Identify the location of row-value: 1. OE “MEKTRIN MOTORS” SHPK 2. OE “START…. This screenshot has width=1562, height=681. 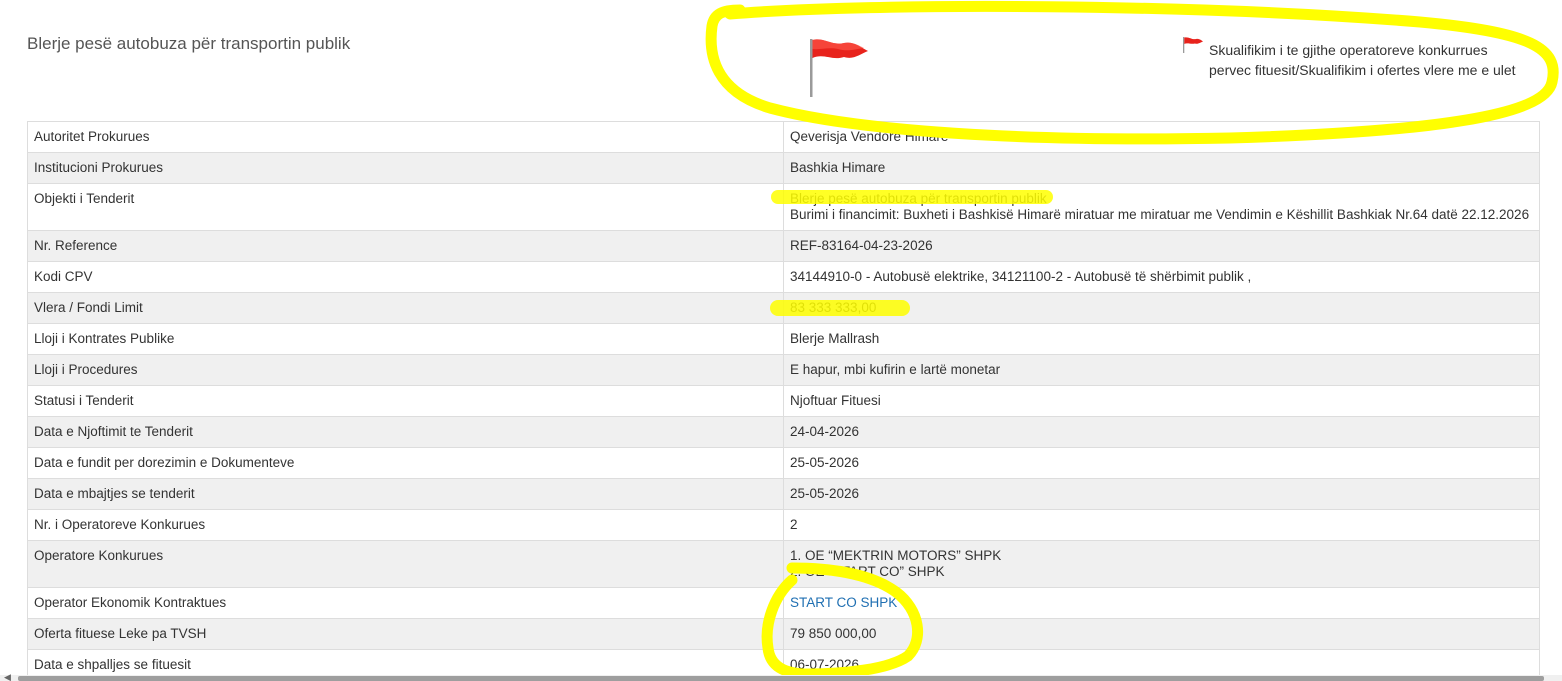
(1161, 564).